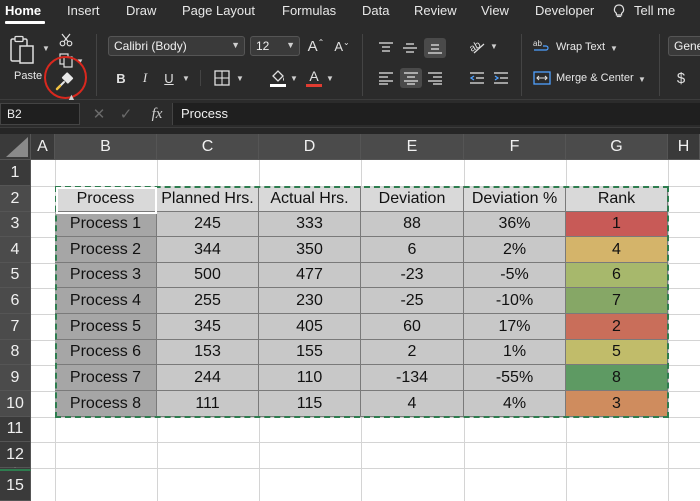  What do you see at coordinates (106, 147) in the screenshot?
I see `column-header-b: B` at bounding box center [106, 147].